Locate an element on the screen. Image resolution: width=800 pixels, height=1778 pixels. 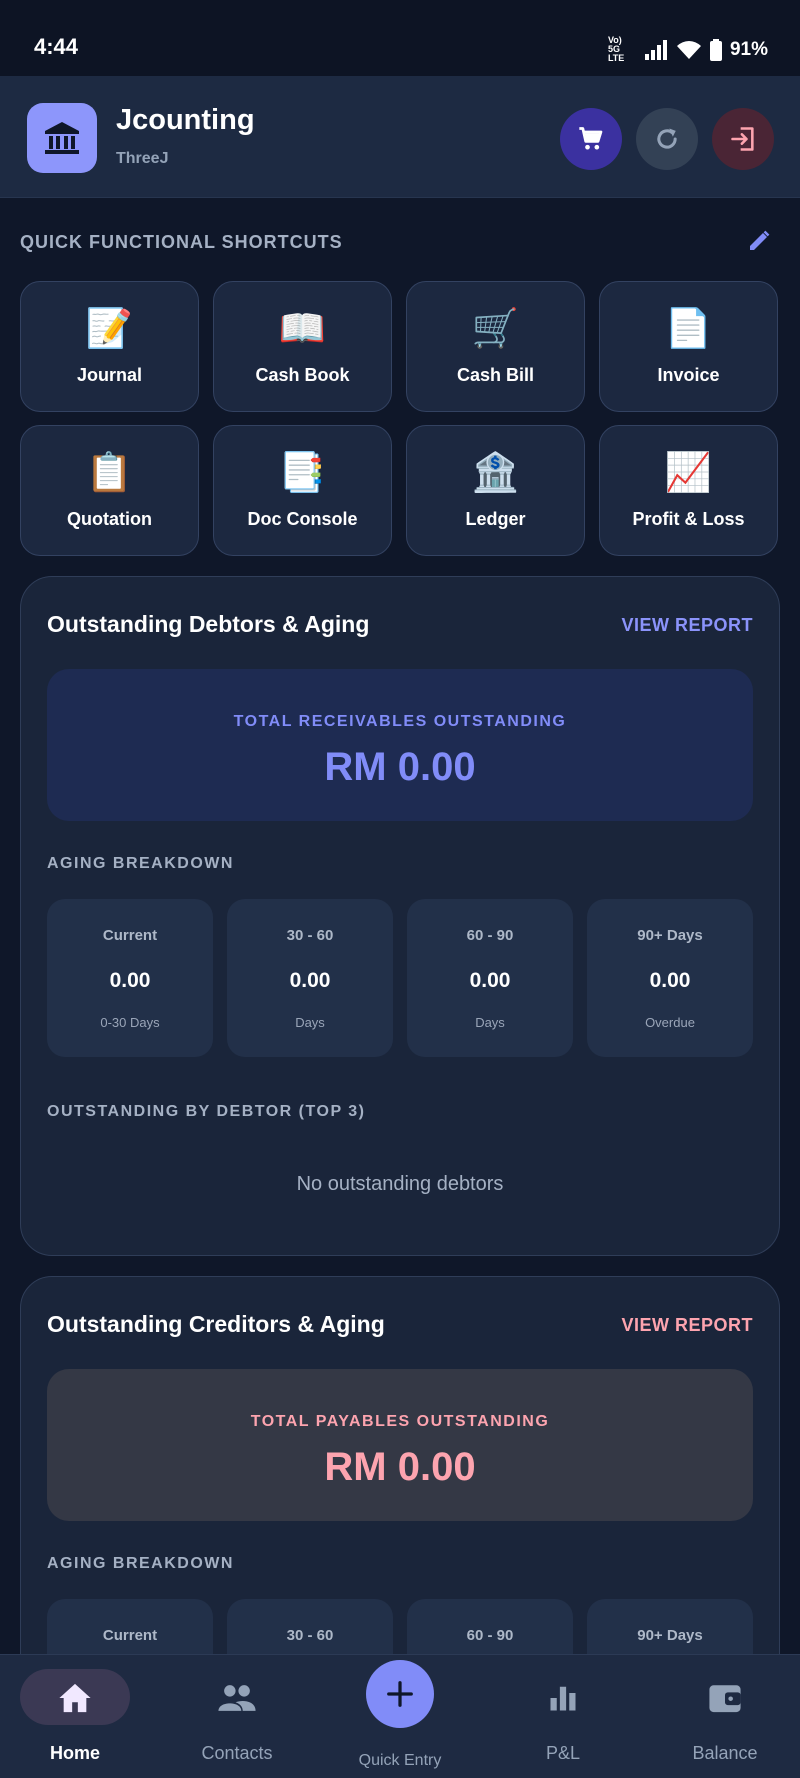
payables-total-value: RM 0.00 is located at coordinates (400, 1467).